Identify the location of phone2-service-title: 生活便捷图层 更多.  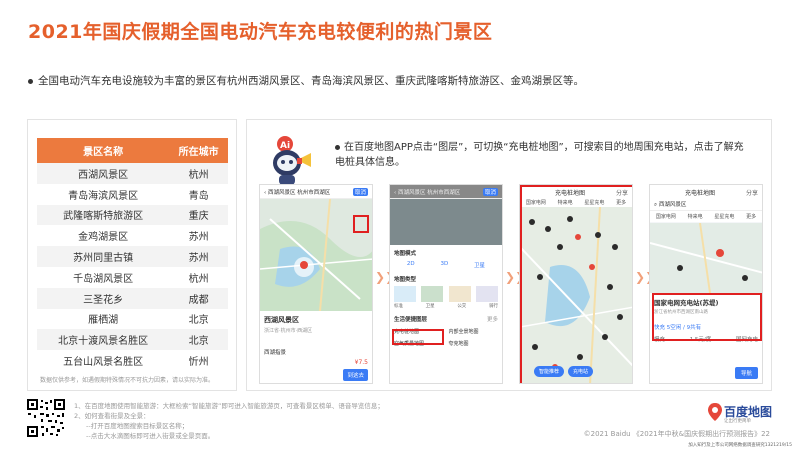
(446, 319).